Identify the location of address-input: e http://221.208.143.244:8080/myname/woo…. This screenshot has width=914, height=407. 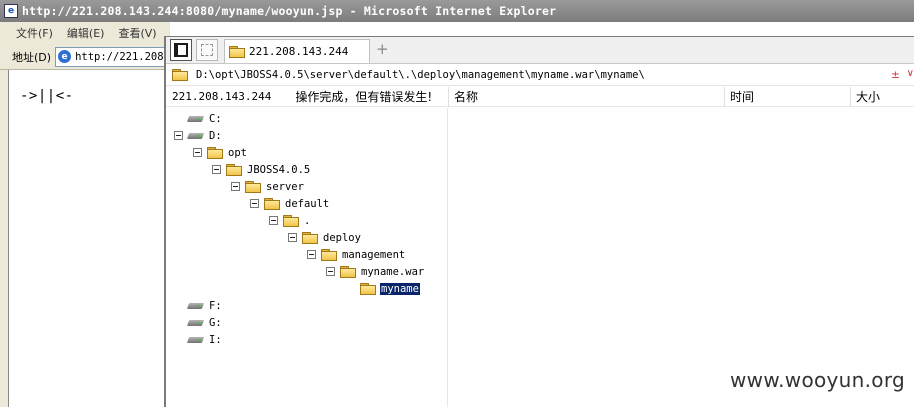
(110, 56).